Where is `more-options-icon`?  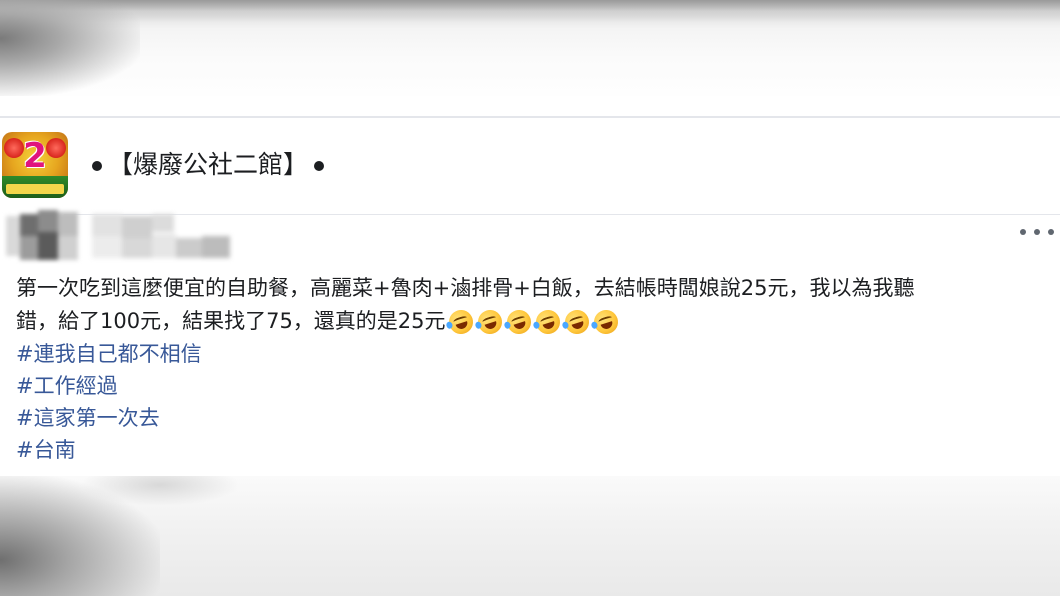 more-options-icon is located at coordinates (1037, 232).